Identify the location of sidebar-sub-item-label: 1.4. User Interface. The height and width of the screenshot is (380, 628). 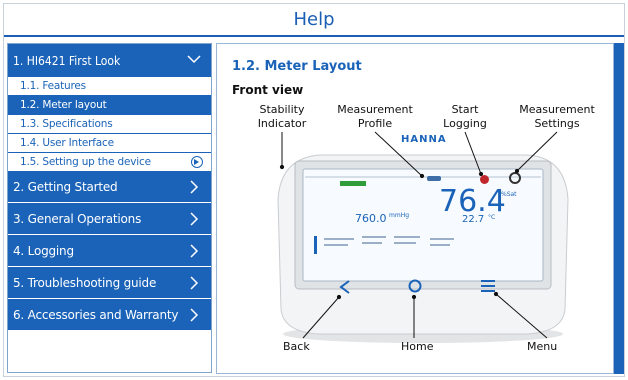
(67, 143).